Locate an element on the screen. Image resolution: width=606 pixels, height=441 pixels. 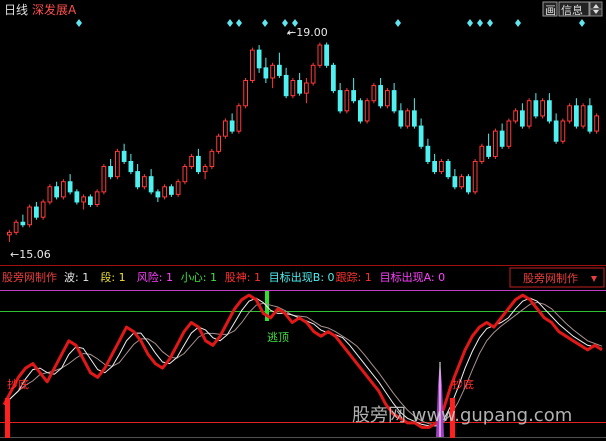
draw-button: 画 is located at coordinates (550, 9).